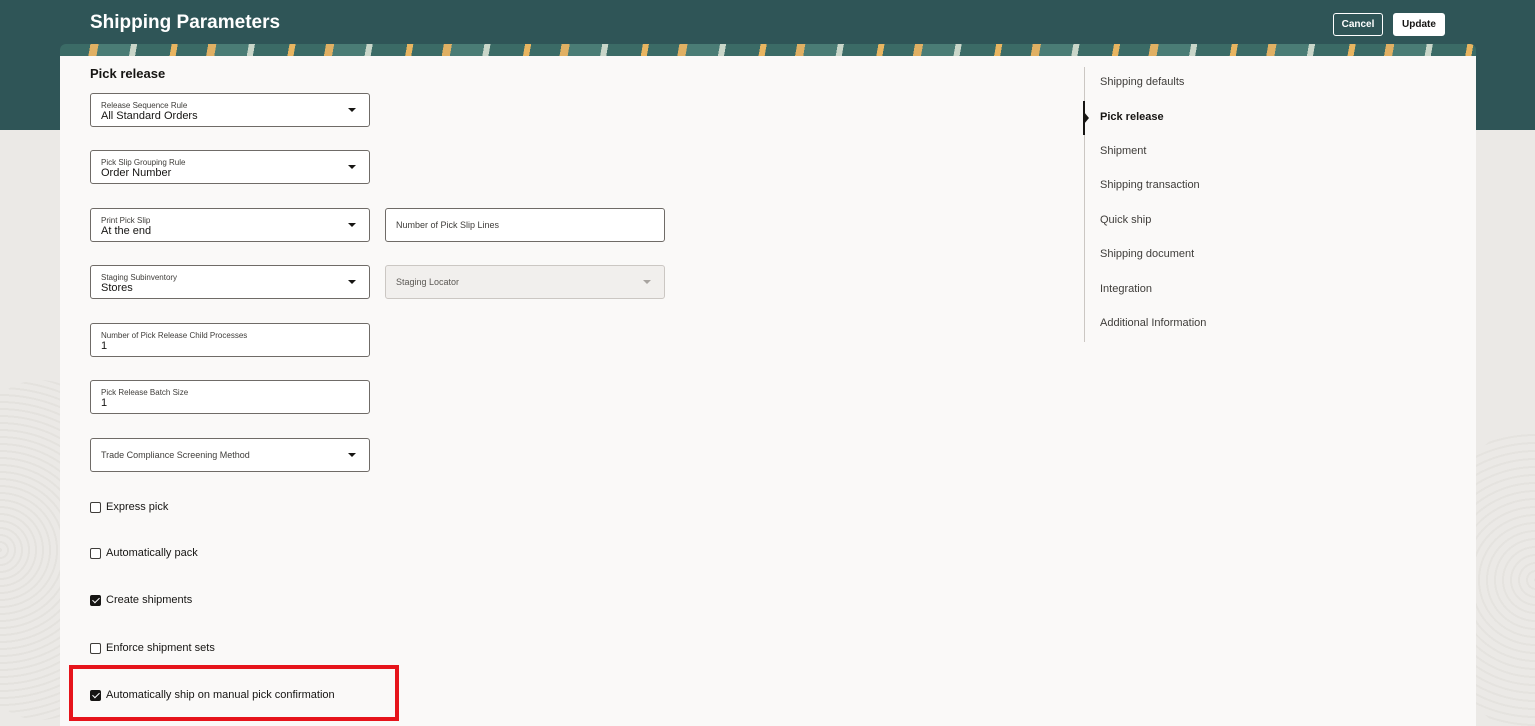 Image resolution: width=1535 pixels, height=726 pixels. Describe the element at coordinates (126, 220) in the screenshot. I see `print-pick-slip-label: Print Pick Slip` at that location.